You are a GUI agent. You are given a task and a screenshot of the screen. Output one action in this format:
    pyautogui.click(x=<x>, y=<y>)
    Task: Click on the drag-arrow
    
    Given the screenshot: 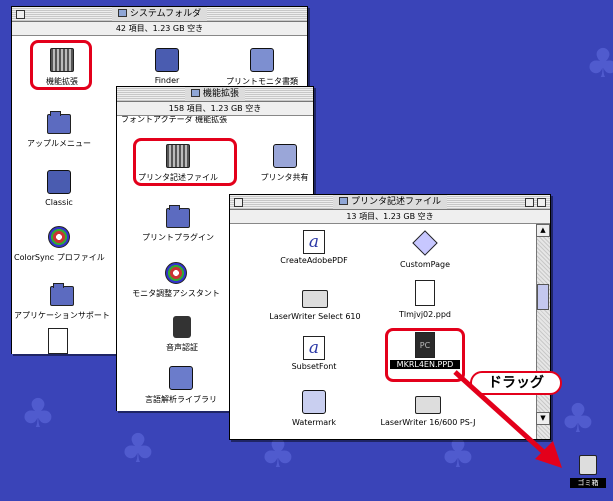 What is the action you would take?
    pyautogui.click(x=507, y=419)
    